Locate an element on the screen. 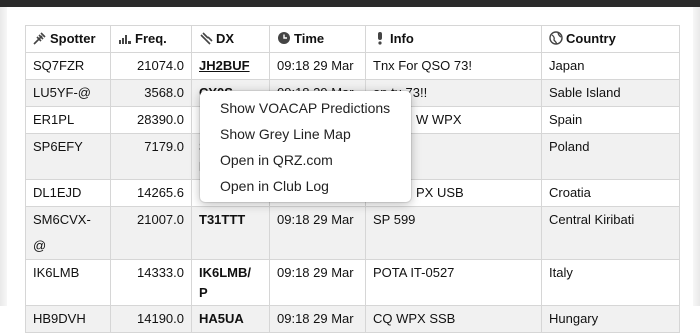  dx-line-2: P is located at coordinates (203, 292).